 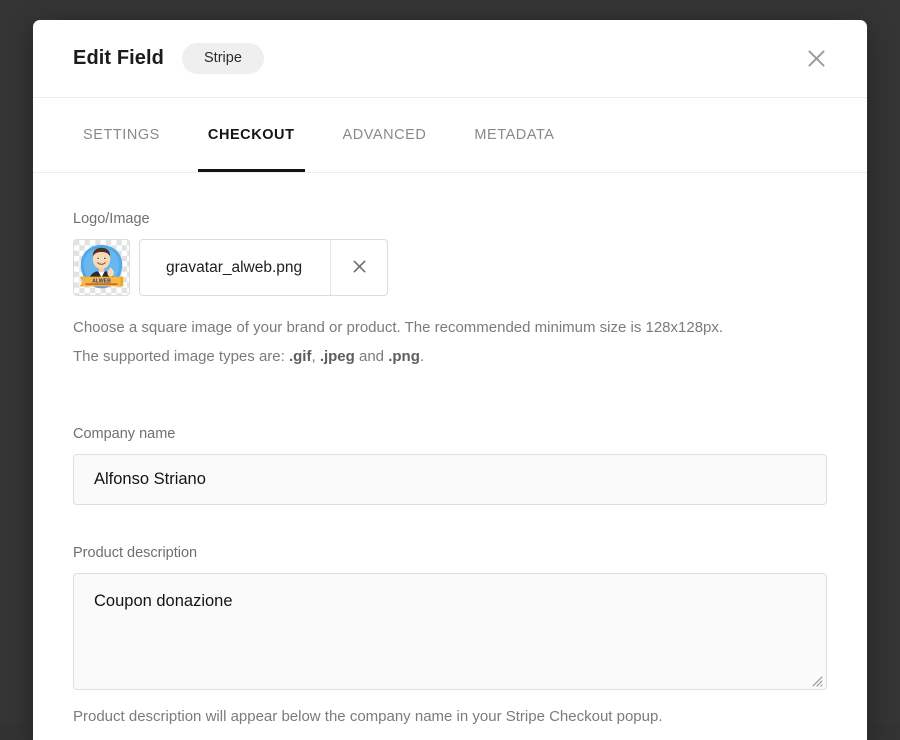 What do you see at coordinates (450, 135) in the screenshot?
I see `tab-bar: SETTINGS CHECKOUT ADVANCED METADATA` at bounding box center [450, 135].